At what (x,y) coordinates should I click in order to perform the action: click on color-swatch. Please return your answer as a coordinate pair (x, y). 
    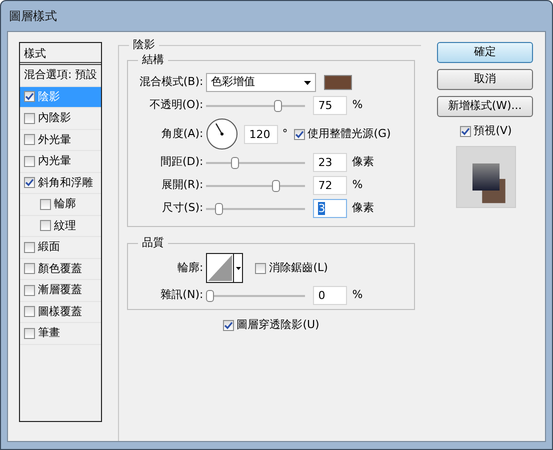
    Looking at the image, I should click on (338, 82).